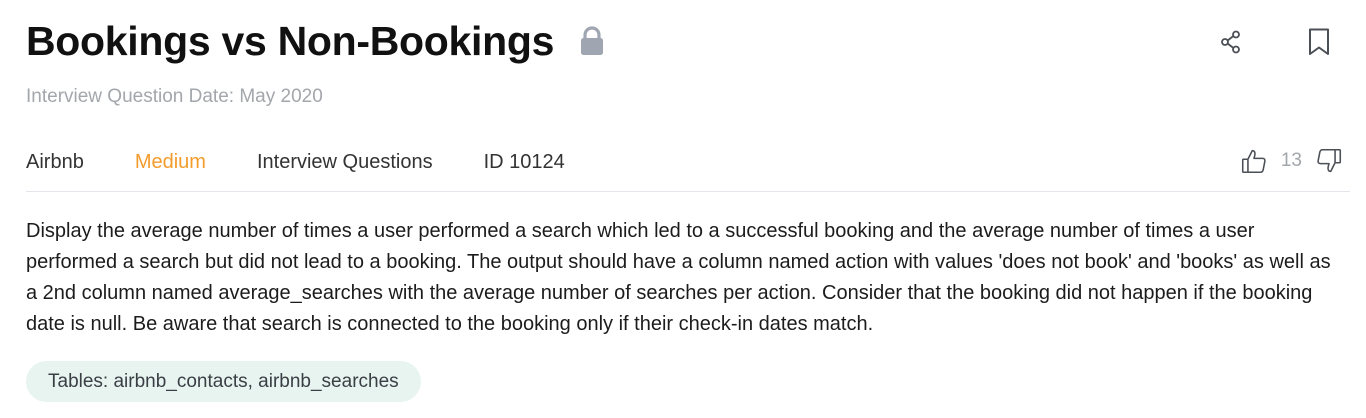  I want to click on title-row: Bookings vs Non-Bookings, so click(315, 41).